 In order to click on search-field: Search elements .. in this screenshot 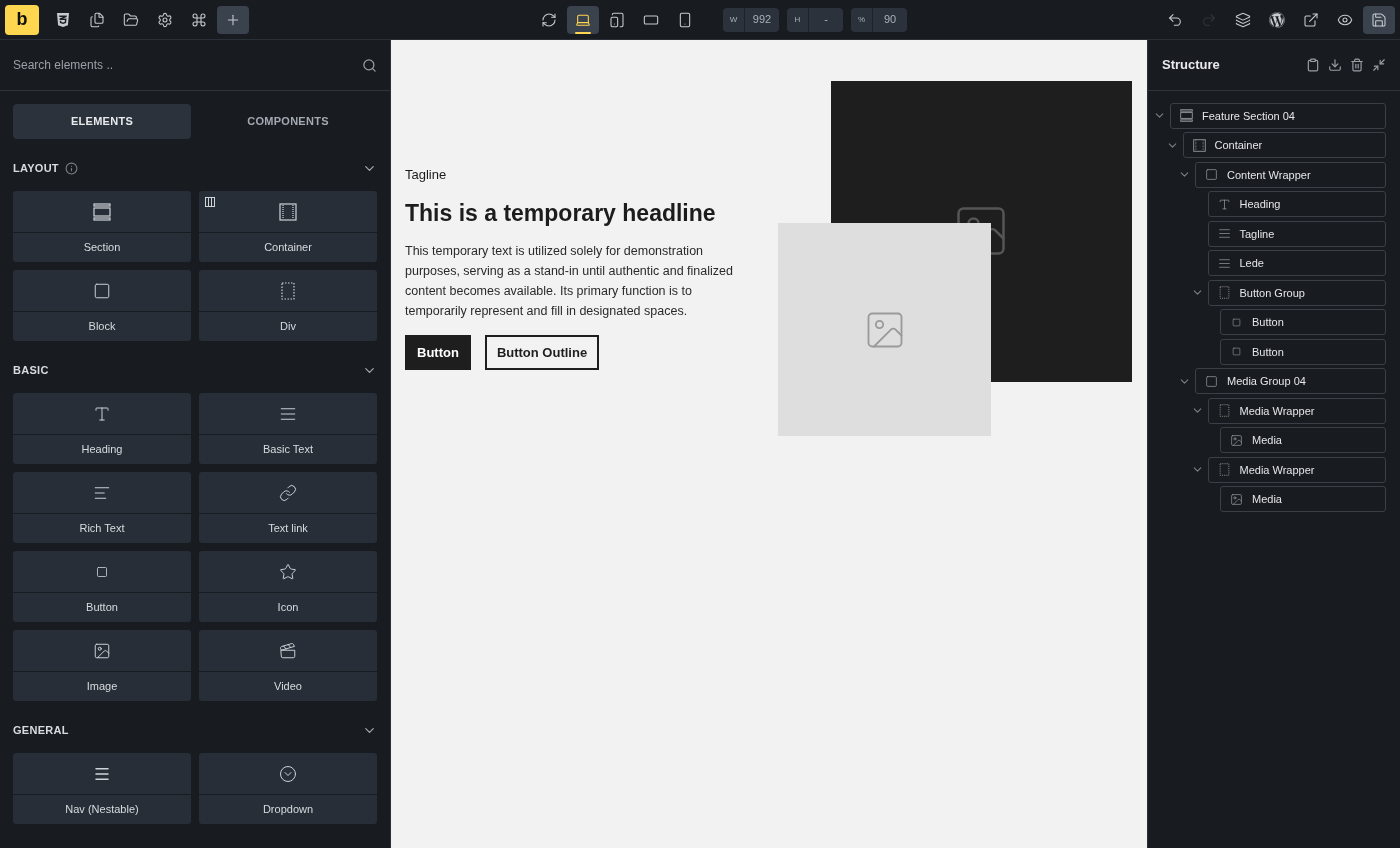, I will do `click(187, 65)`.